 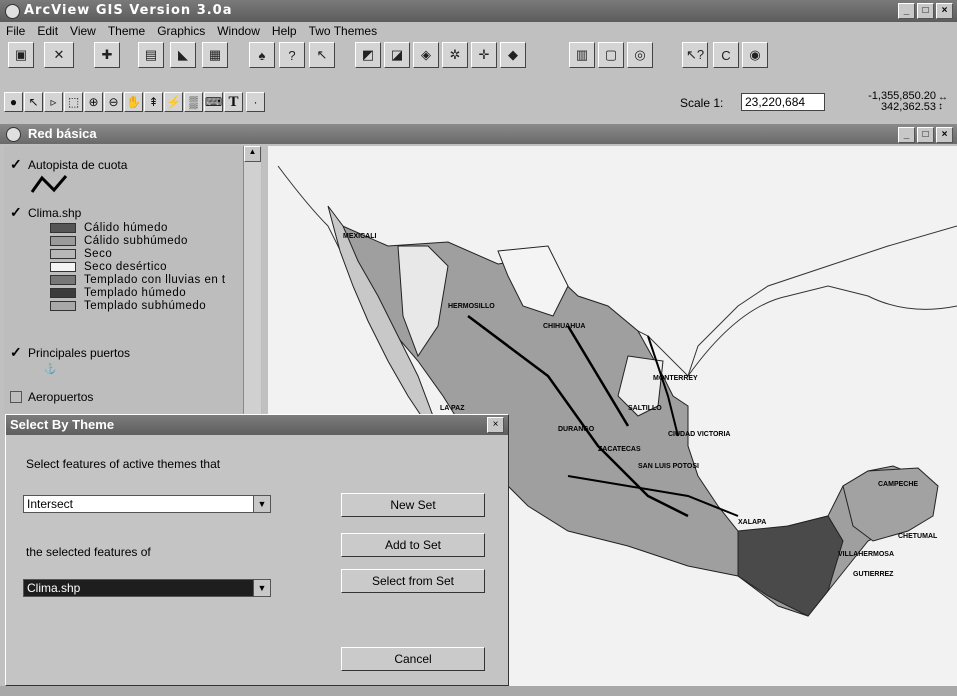 I want to click on vertex-tool-icon: ▹, so click(x=53, y=102).